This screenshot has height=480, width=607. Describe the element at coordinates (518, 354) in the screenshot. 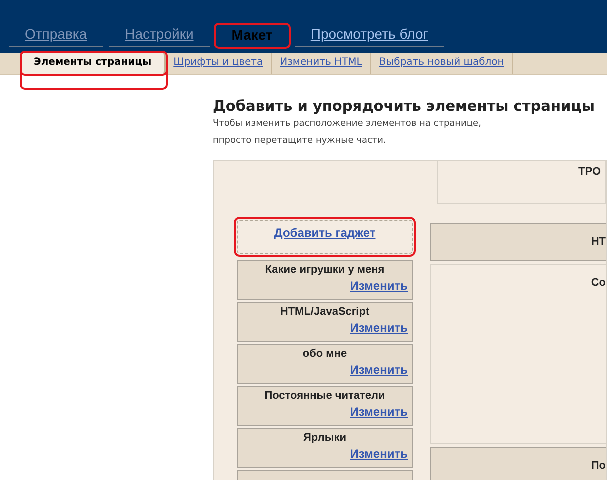

I see `posts-block: Со` at that location.